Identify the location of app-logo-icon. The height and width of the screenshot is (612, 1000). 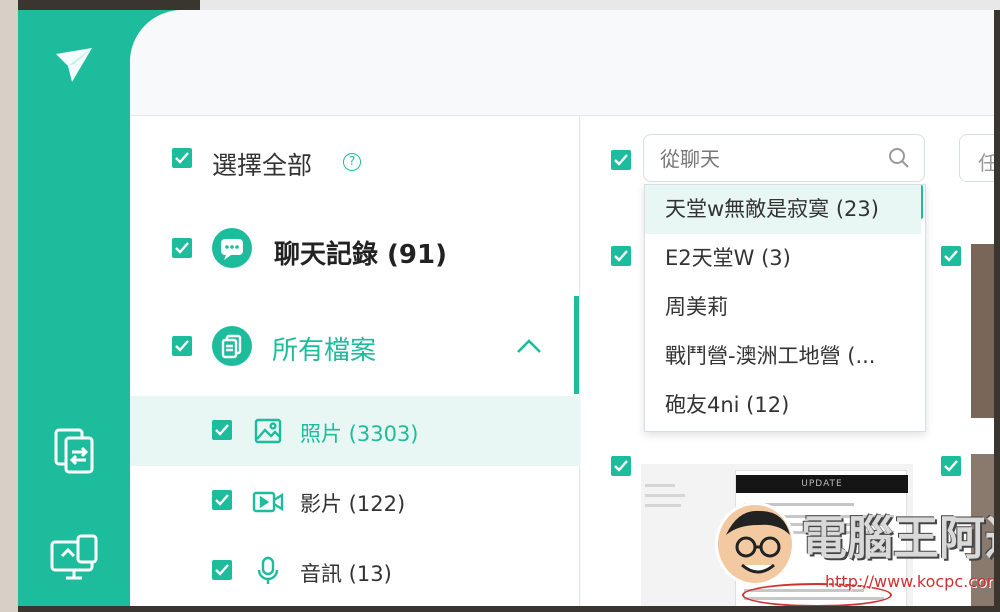
(74, 66).